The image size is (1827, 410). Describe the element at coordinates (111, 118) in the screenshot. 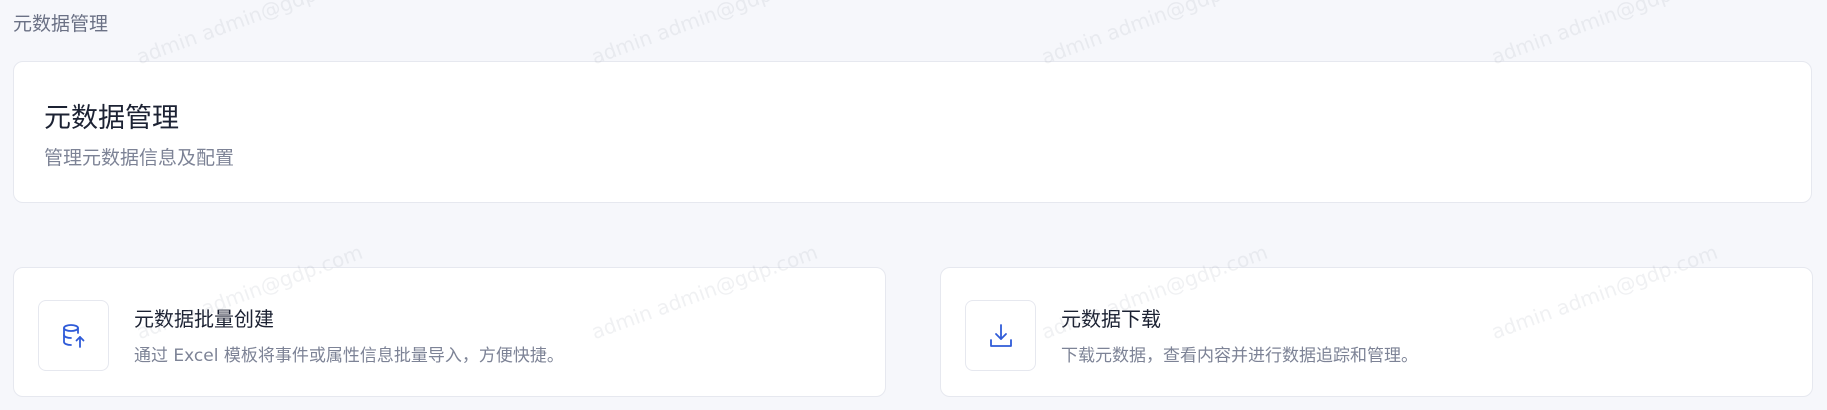

I see `page-title: 元数据管理` at that location.